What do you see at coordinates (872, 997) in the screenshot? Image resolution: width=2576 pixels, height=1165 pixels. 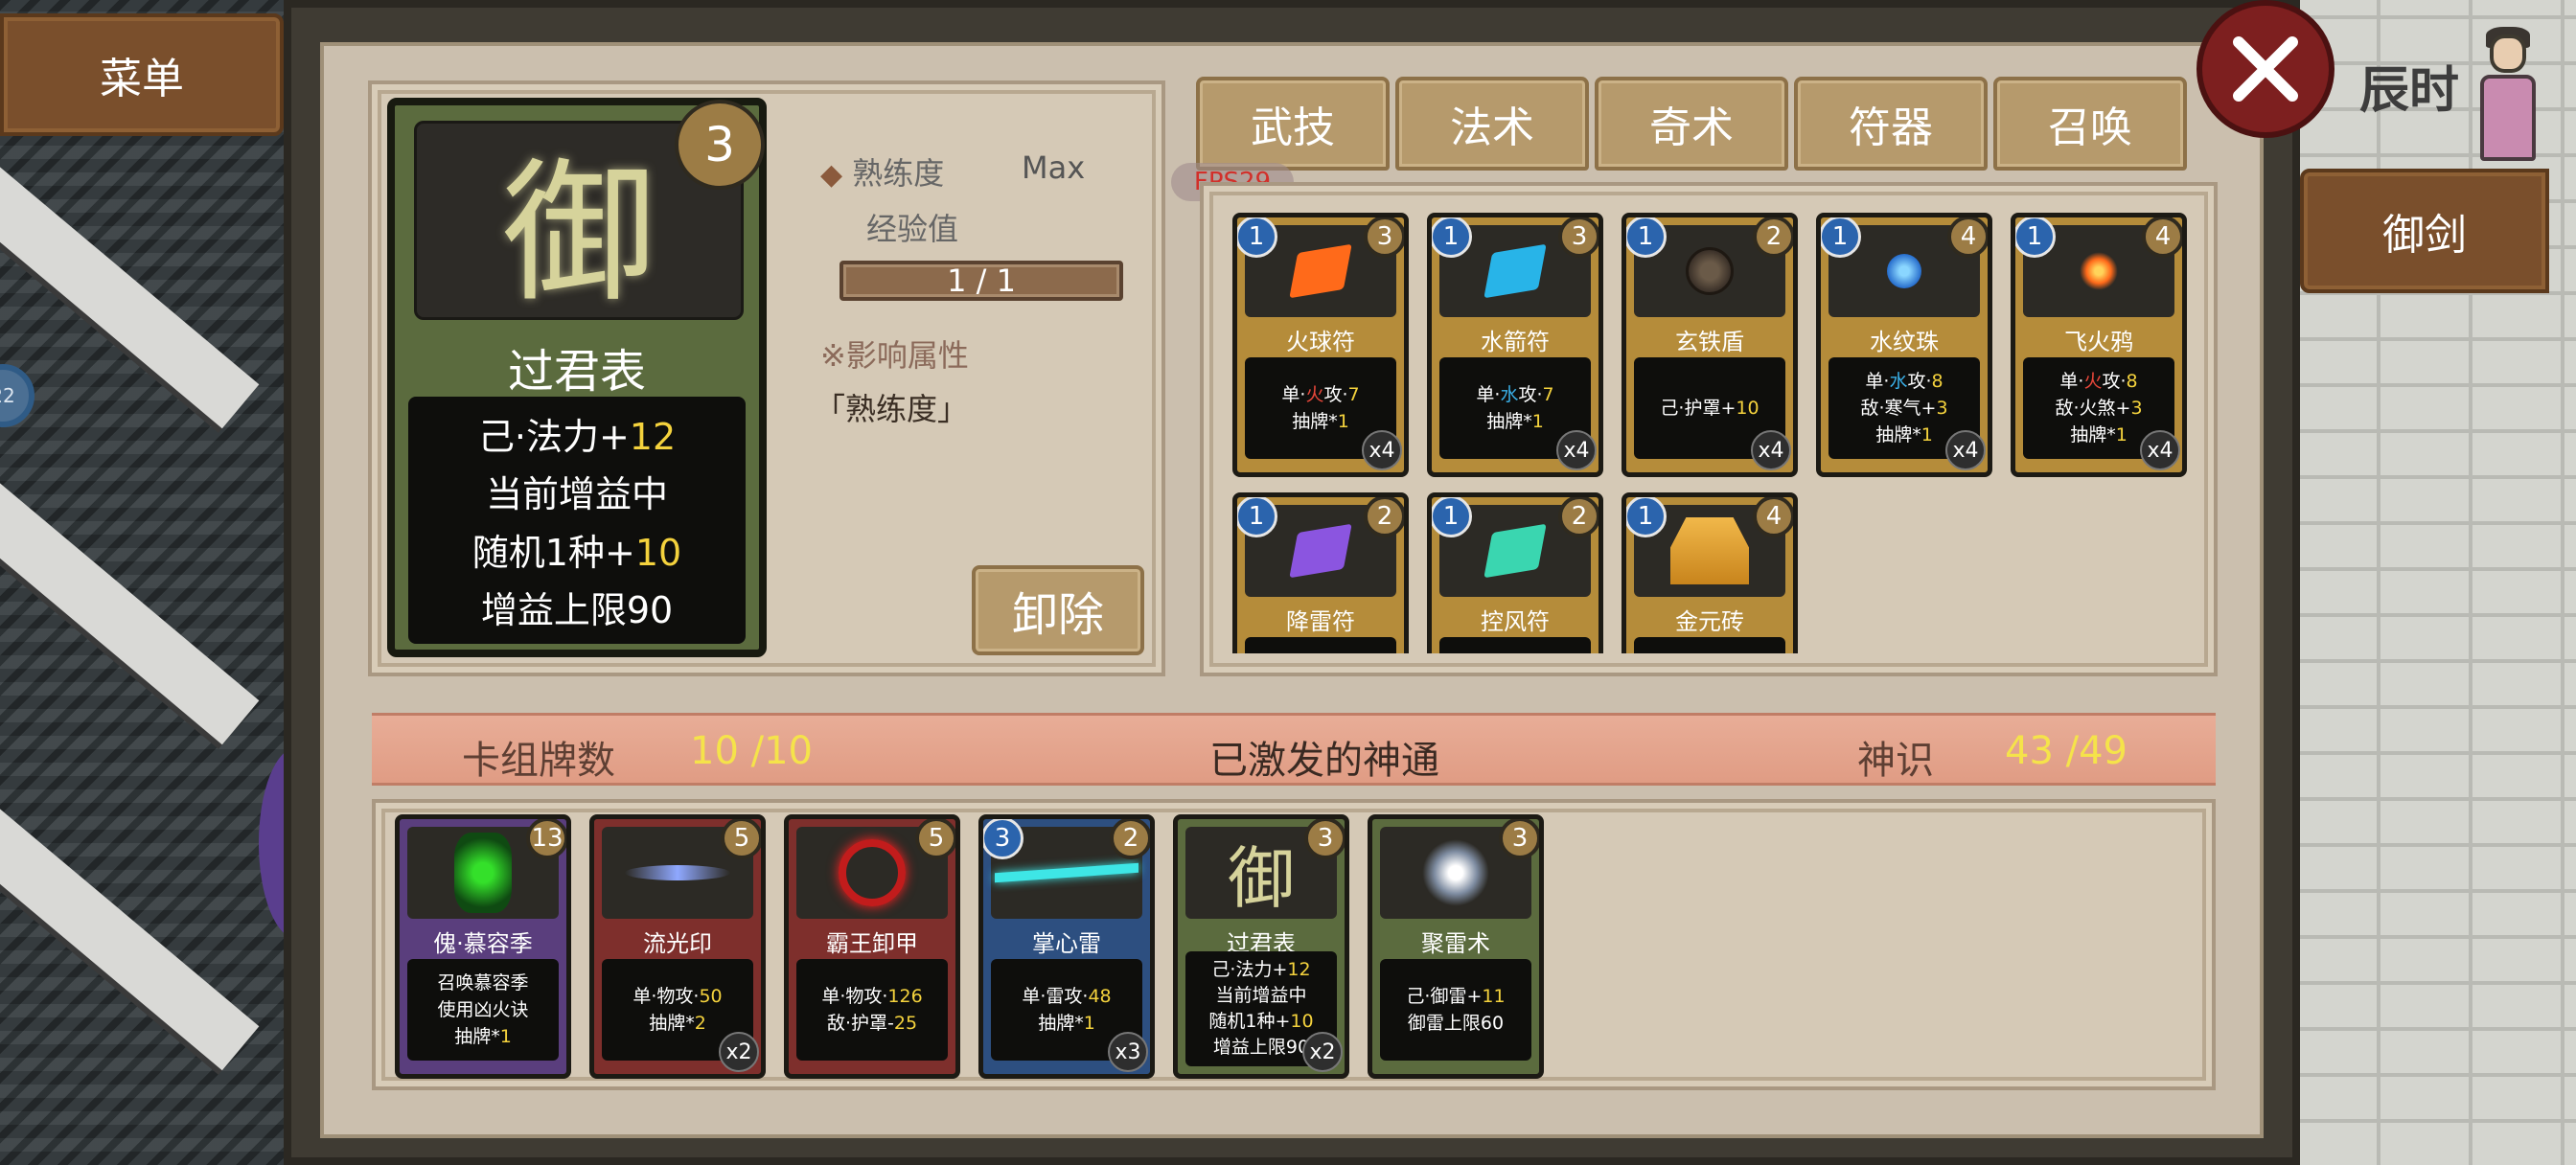 I see `description-line: 单·物攻·126` at bounding box center [872, 997].